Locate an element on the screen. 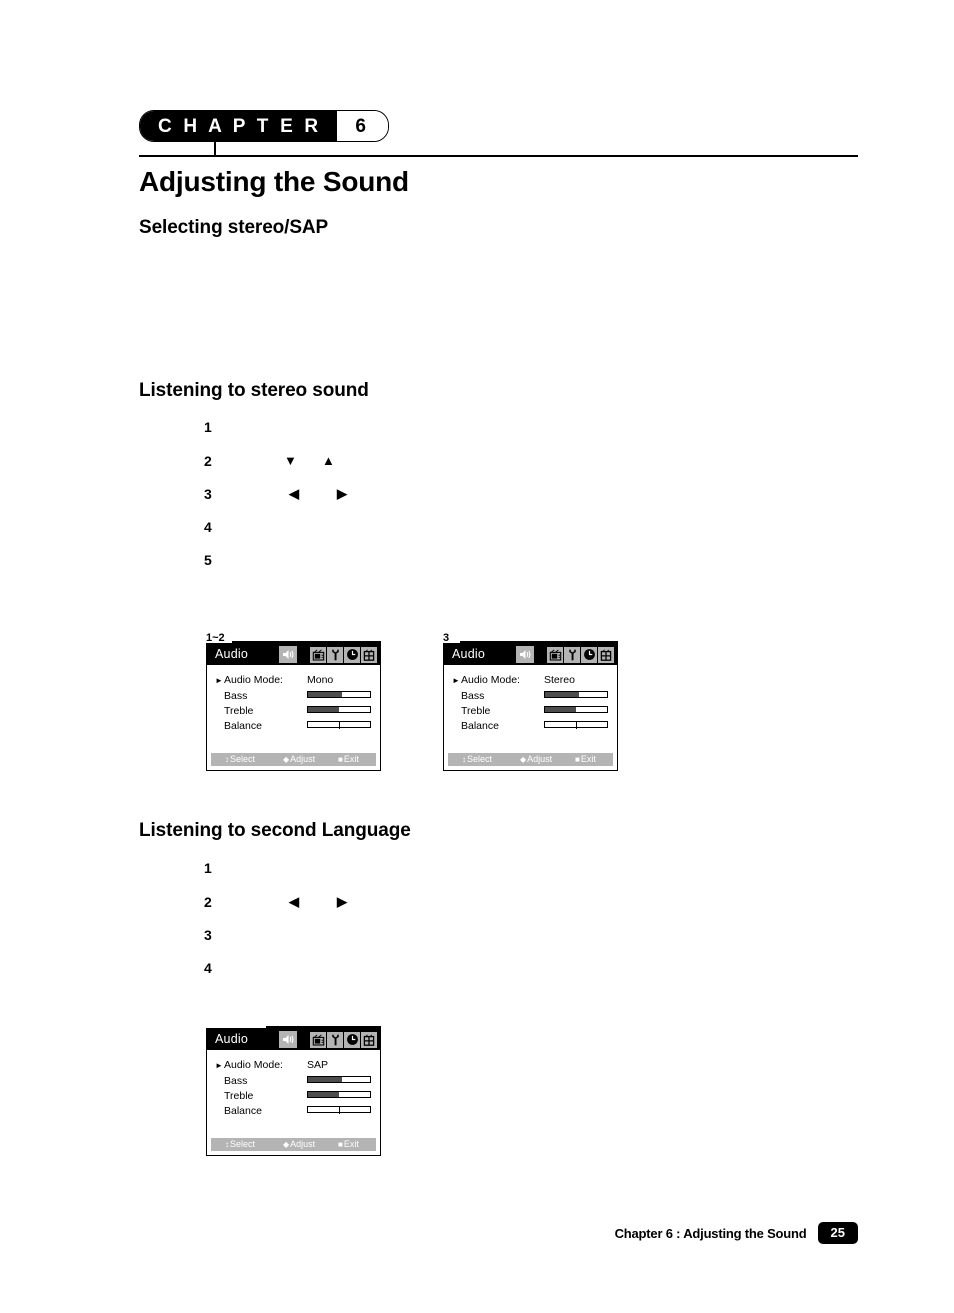  osd-row-audio-mode: ► Audio Mode: Stereo is located at coordinates (530, 680).